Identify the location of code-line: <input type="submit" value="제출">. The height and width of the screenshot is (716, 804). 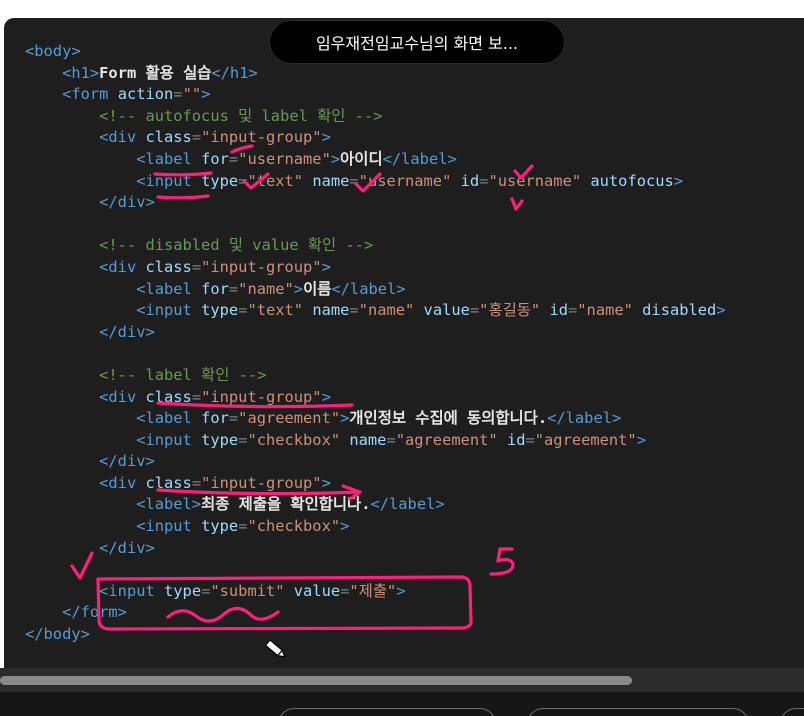
(375, 592).